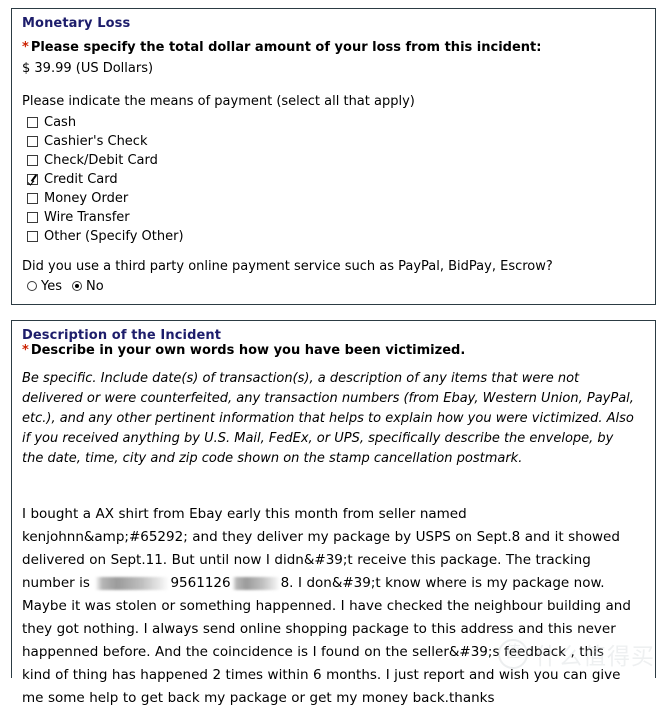 Image resolution: width=667 pixels, height=710 pixels. What do you see at coordinates (333, 236) in the screenshot?
I see `payment-option-other: Other (Specify Other)` at bounding box center [333, 236].